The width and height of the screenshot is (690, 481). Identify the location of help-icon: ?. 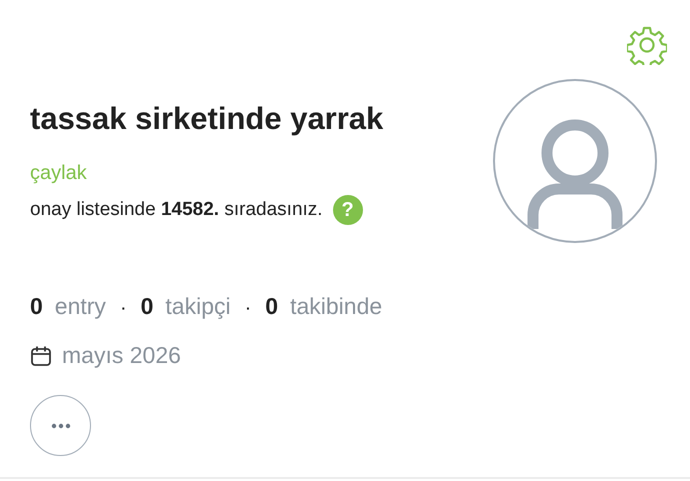
(347, 210).